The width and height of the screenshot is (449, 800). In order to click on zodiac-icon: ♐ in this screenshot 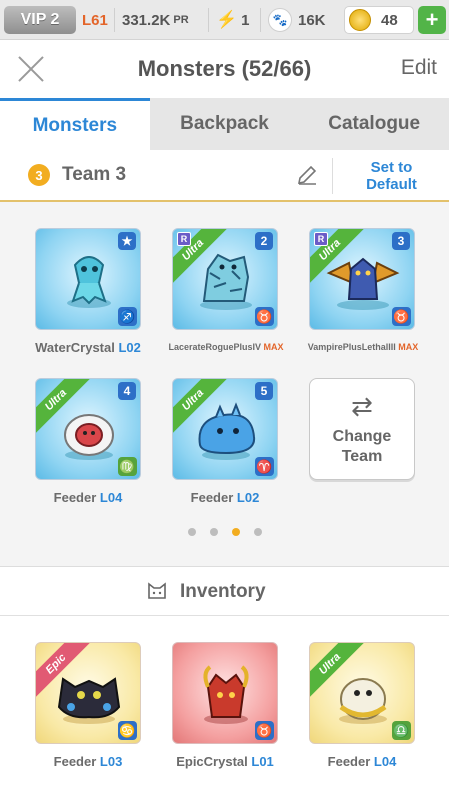, I will do `click(127, 316)`.